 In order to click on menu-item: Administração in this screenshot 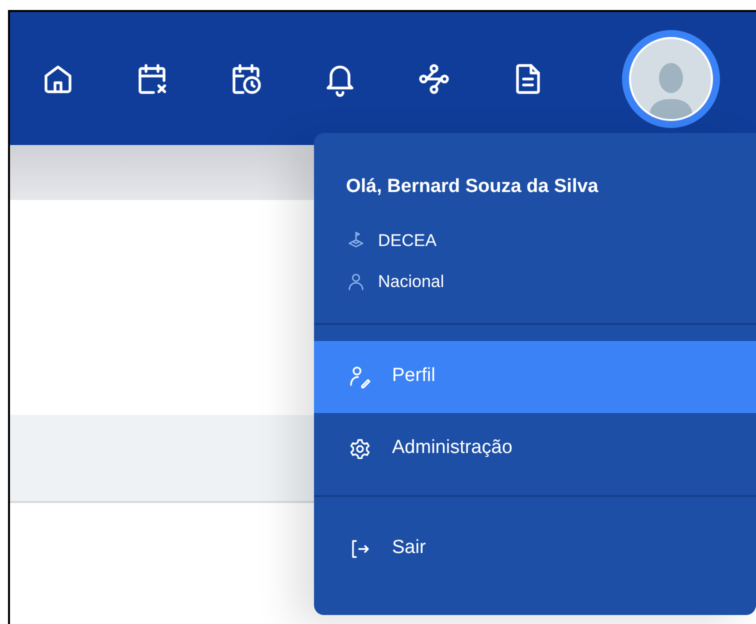, I will do `click(535, 448)`.